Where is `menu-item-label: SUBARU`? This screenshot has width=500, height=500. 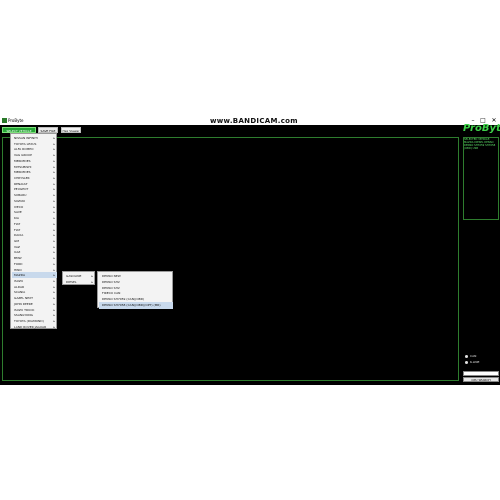
menu-item-label: SUBARU is located at coordinates (20, 195).